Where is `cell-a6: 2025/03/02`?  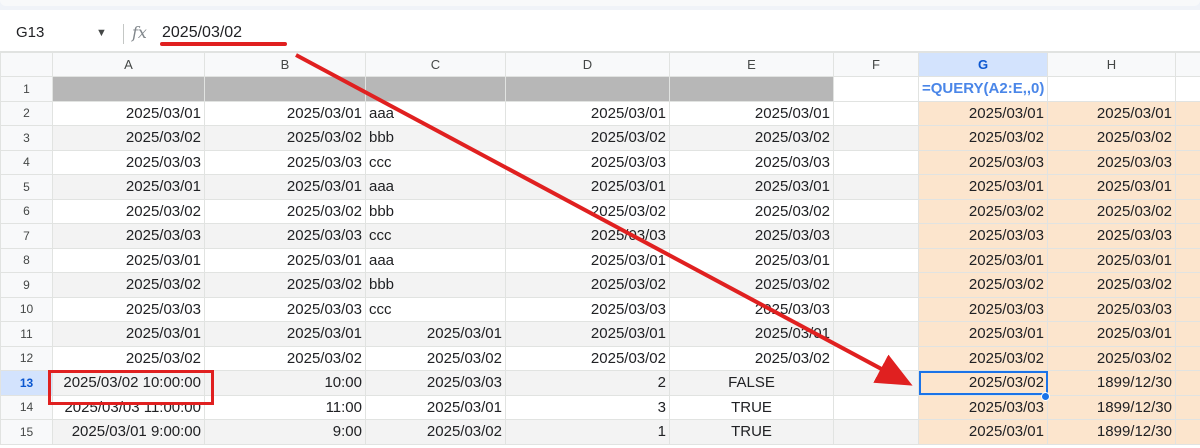
cell-a6: 2025/03/02 is located at coordinates (128, 211).